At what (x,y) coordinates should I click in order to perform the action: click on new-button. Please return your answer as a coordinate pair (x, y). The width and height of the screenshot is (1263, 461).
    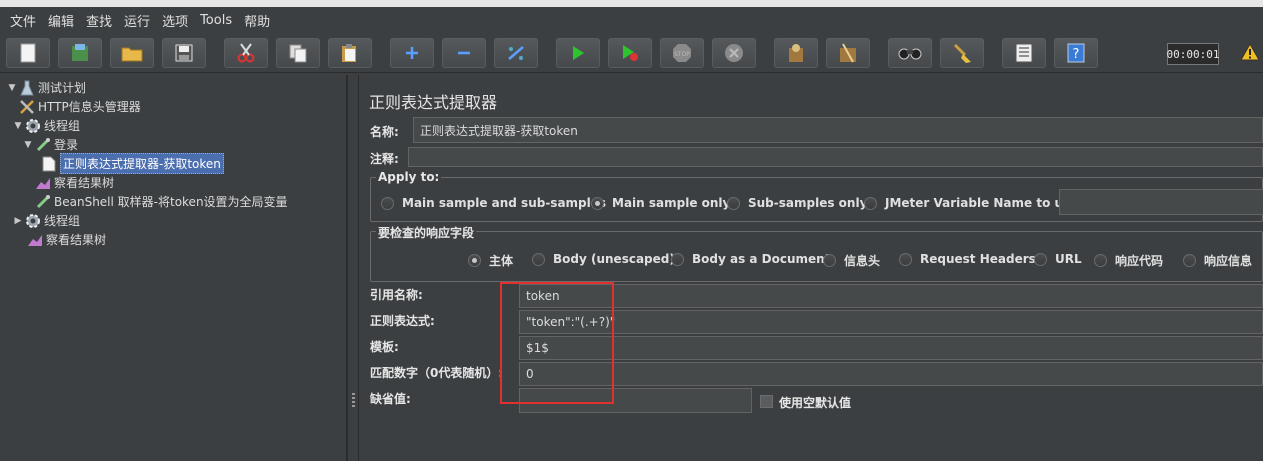
    Looking at the image, I should click on (28, 53).